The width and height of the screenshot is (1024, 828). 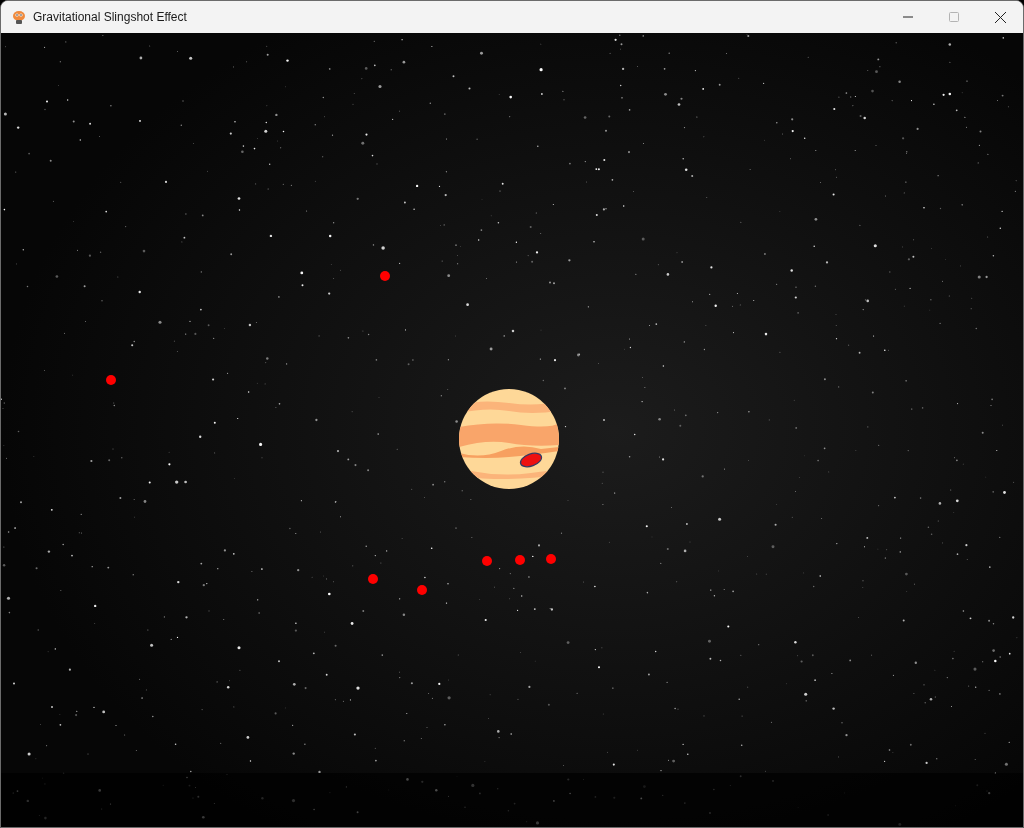 I want to click on app-icon, so click(x=19, y=17).